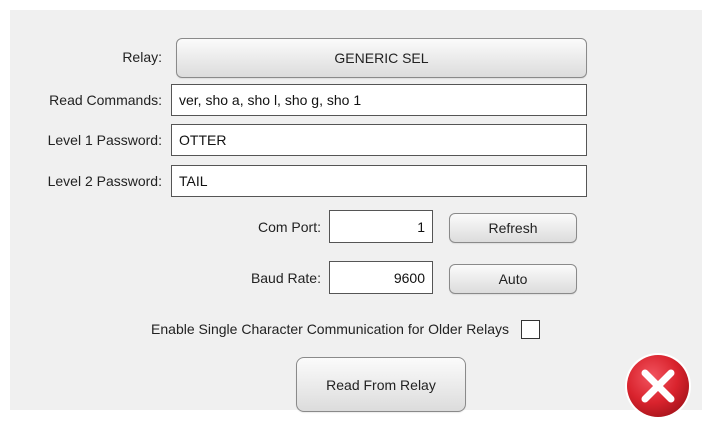 This screenshot has width=712, height=434. What do you see at coordinates (513, 279) in the screenshot?
I see `auto-button: Auto` at bounding box center [513, 279].